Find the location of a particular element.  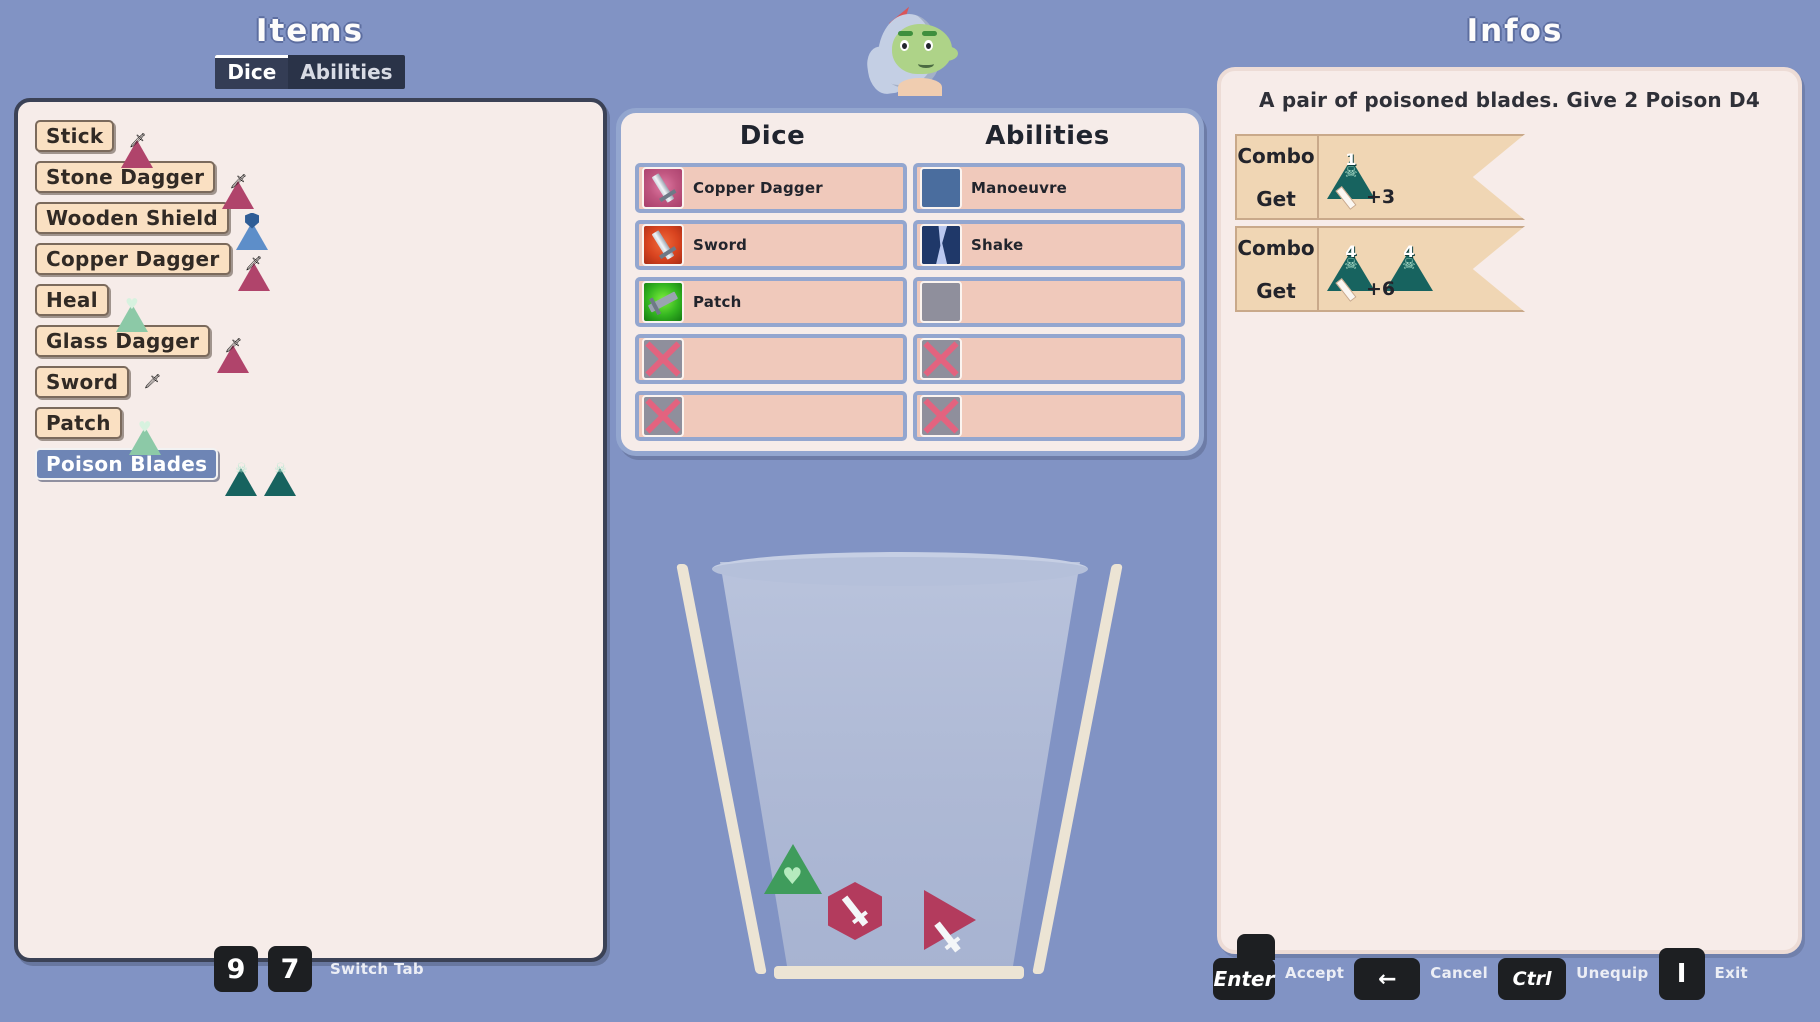

infos-title: Infos is located at coordinates (1515, 31).